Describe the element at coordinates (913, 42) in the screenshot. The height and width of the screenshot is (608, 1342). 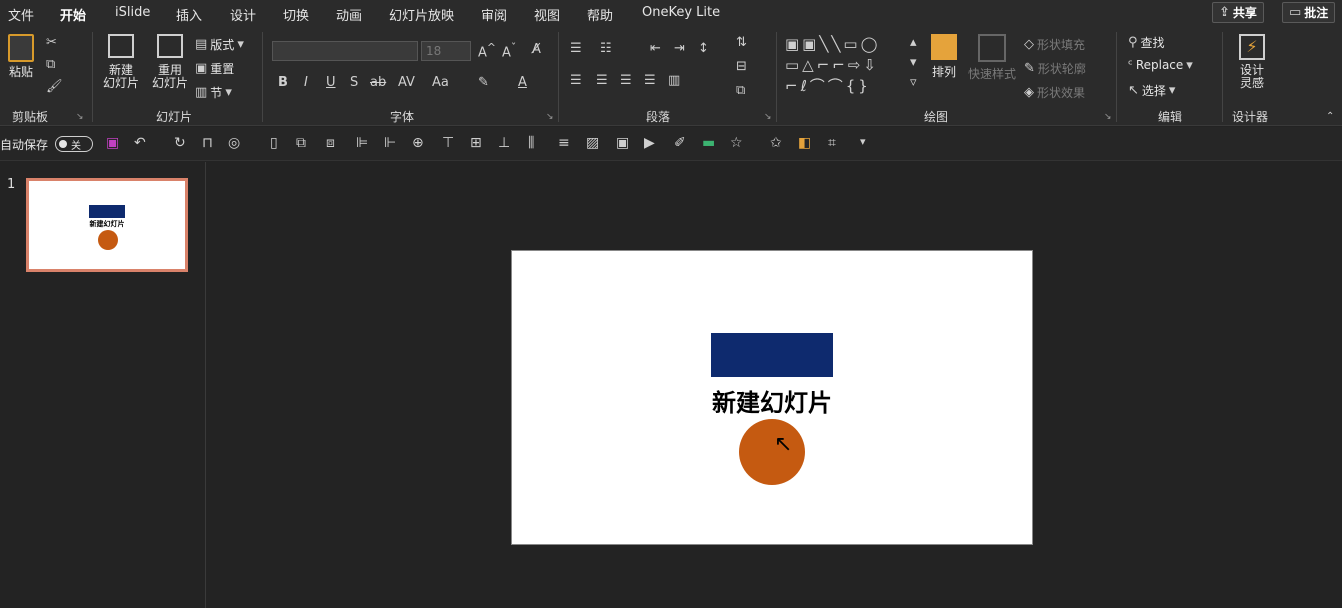
I see `gallery-up-icon: ▴` at that location.